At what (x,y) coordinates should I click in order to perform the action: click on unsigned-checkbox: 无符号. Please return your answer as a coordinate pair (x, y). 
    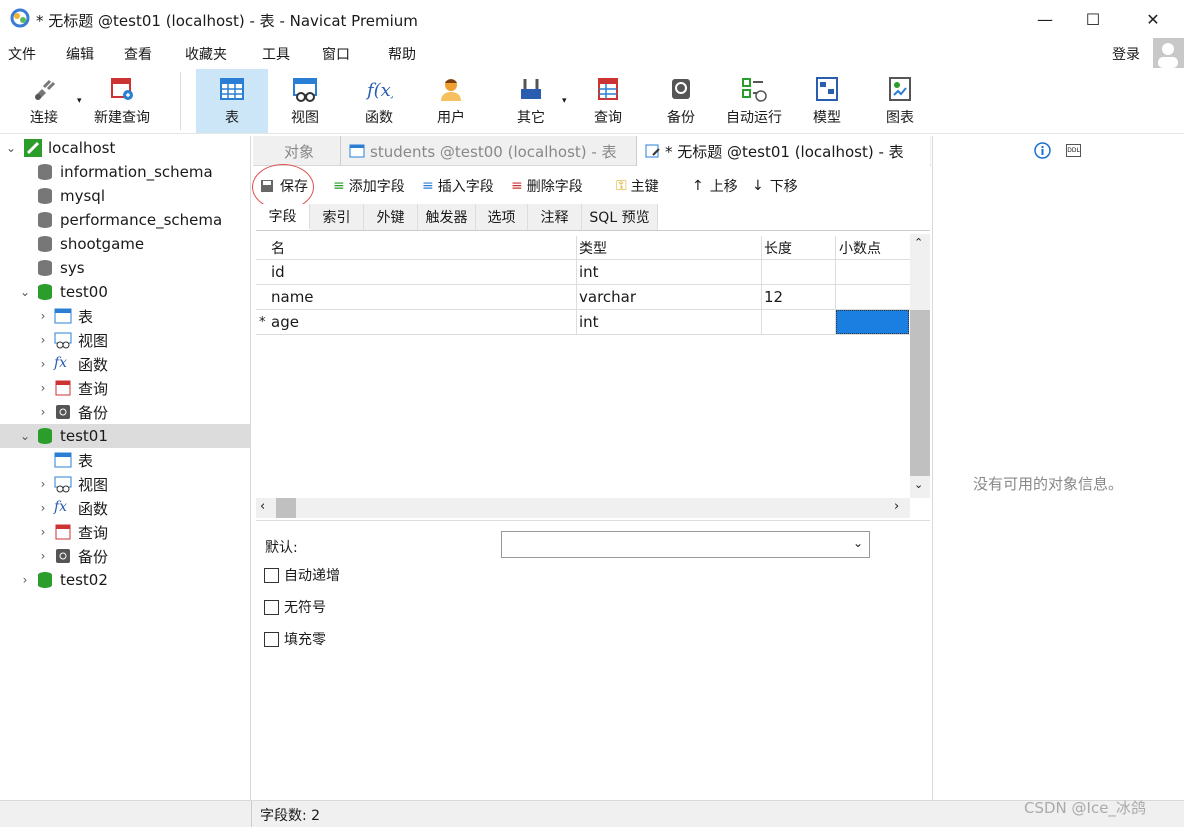
    Looking at the image, I should click on (295, 607).